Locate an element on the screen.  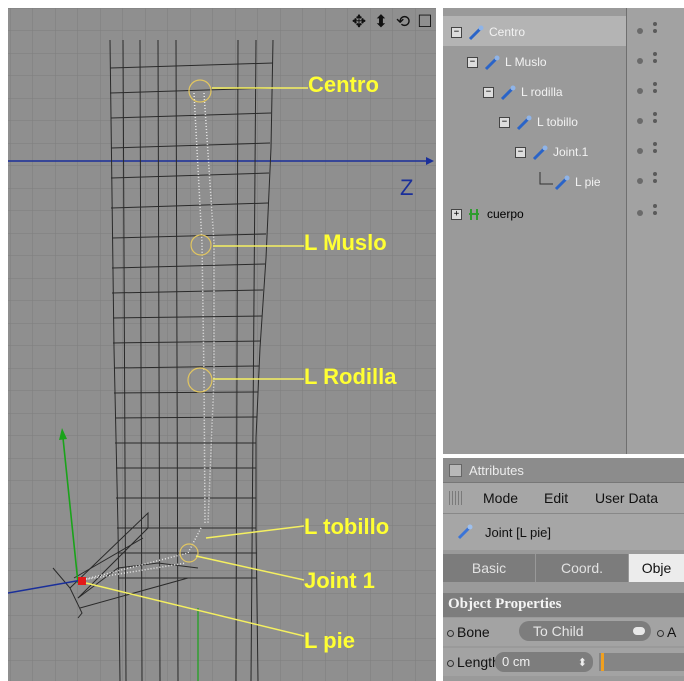
spinner-icon: ⬍ is located at coordinates (582, 663).